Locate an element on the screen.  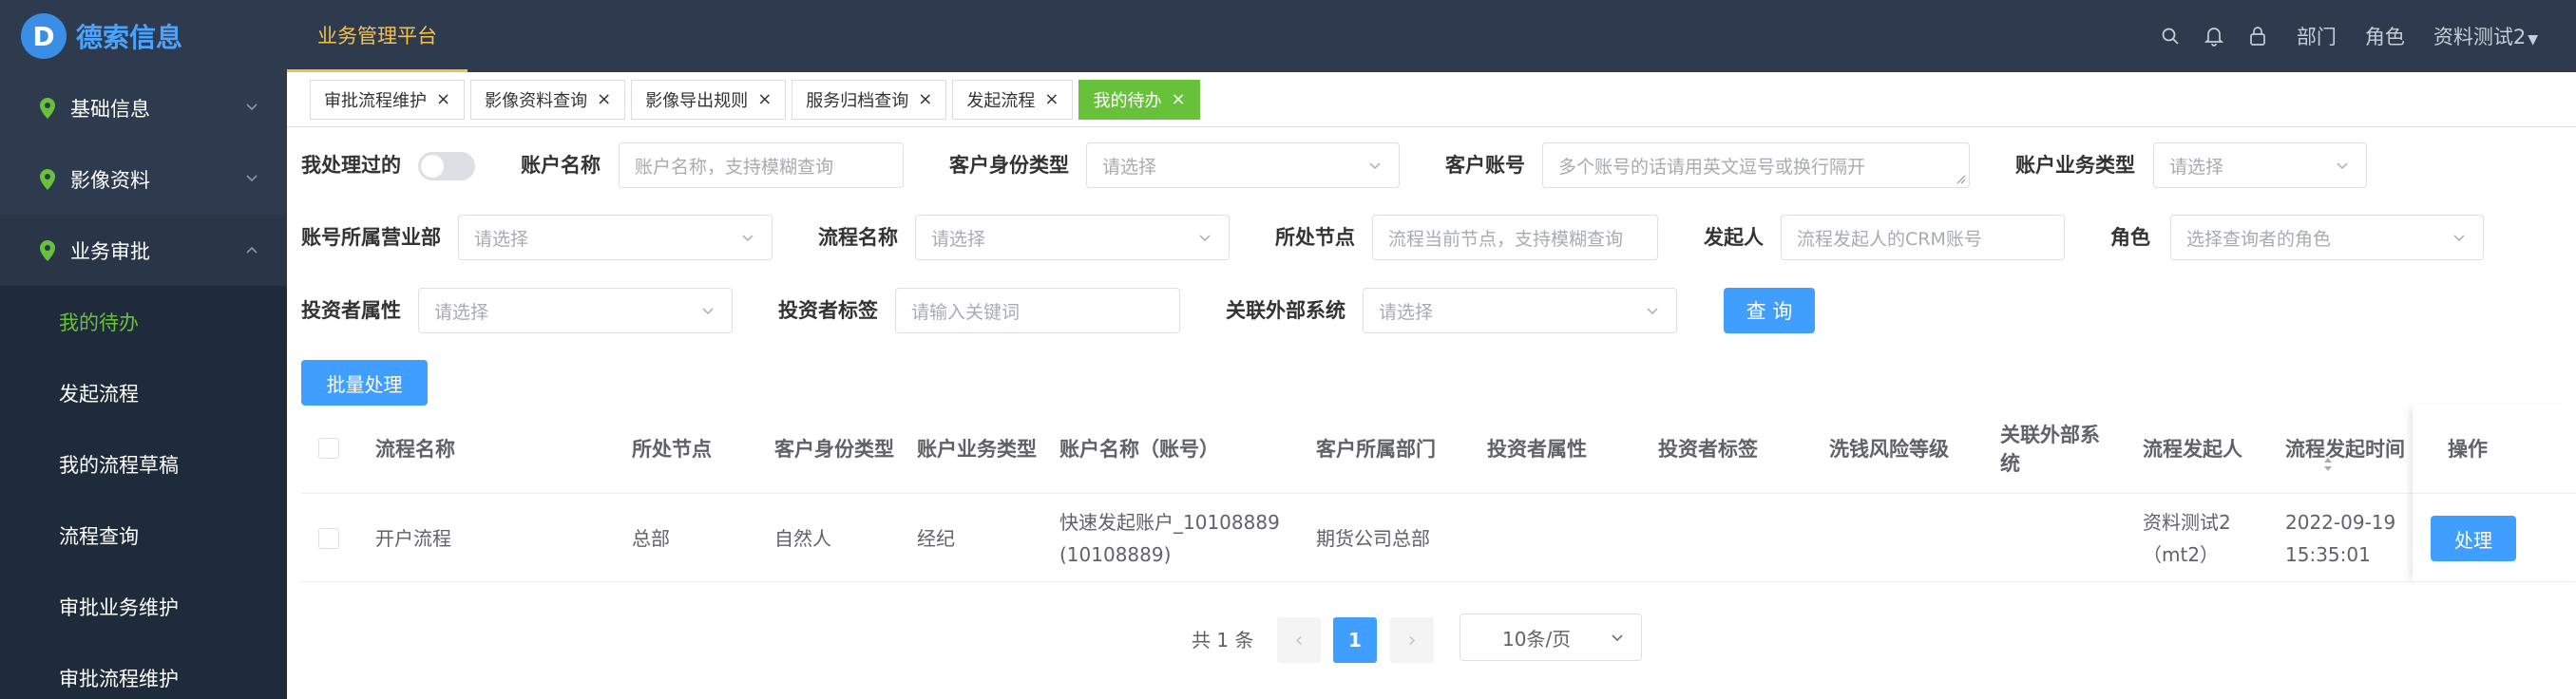
sidebar-menu-basic-info: 基础信息 is located at coordinates (143, 107).